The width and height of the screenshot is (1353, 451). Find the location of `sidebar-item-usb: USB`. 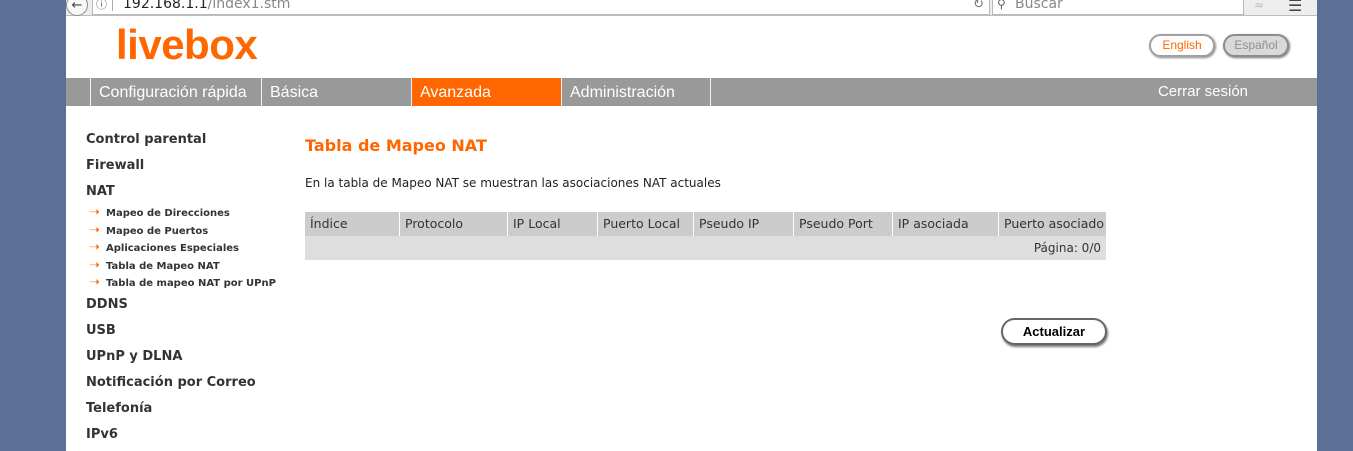

sidebar-item-usb: USB is located at coordinates (101, 330).